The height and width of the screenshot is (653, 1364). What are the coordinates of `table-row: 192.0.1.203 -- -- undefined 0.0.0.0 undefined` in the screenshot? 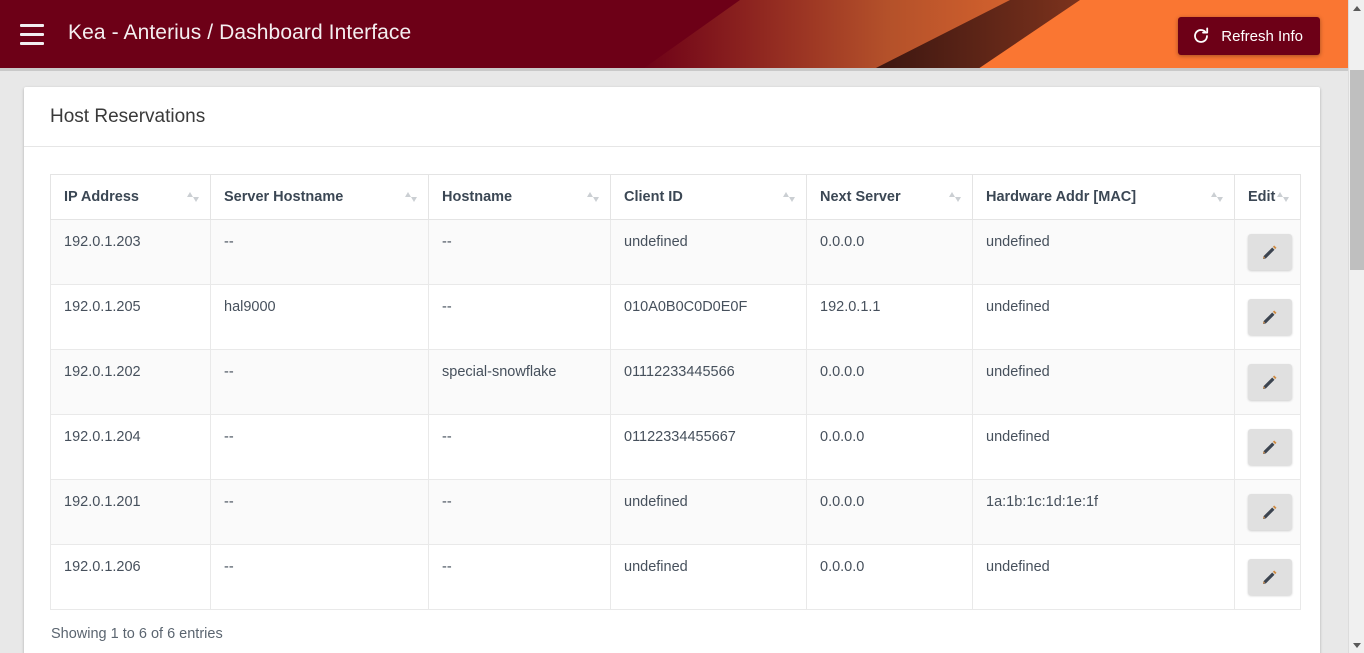 It's located at (675, 252).